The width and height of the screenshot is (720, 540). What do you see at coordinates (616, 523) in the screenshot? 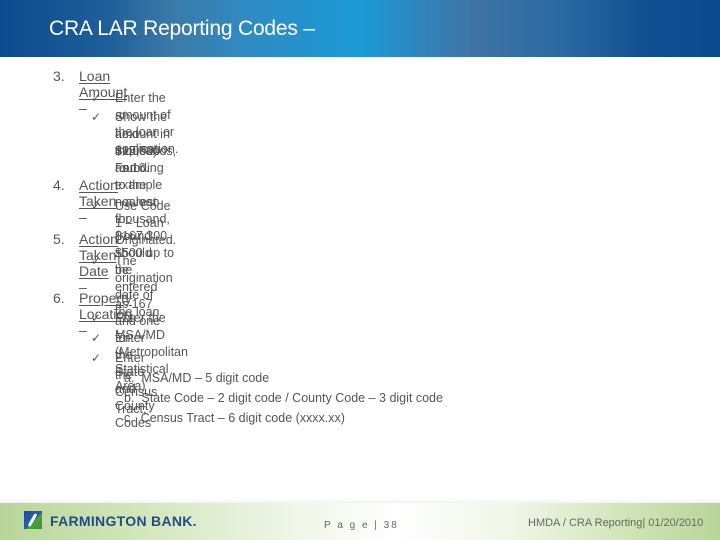
I see `footer-report-date: HMDA / CRA Reporting| 01/20/2010` at bounding box center [616, 523].